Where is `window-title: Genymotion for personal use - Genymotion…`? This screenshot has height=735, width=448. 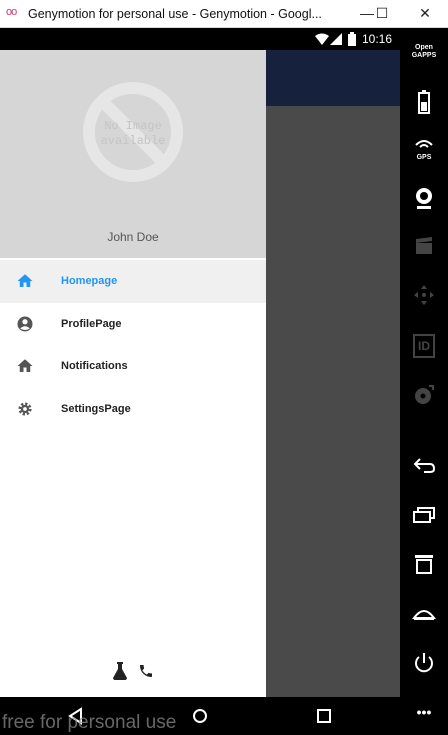
window-title: Genymotion for personal use - Genymotion… is located at coordinates (175, 14).